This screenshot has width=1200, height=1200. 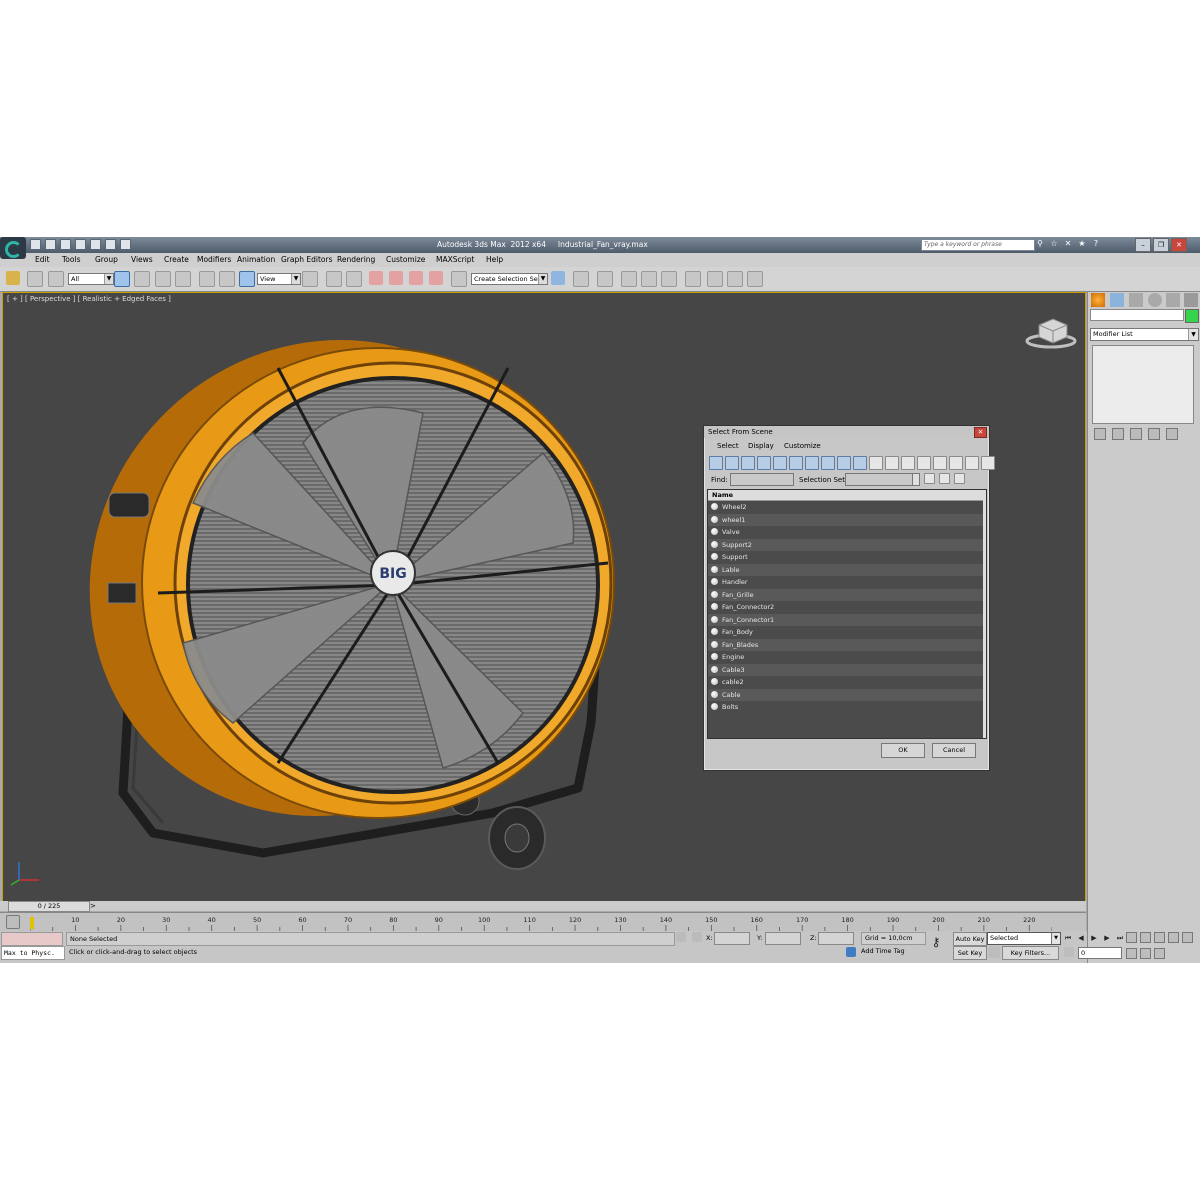 I want to click on list-item: Fan_Connector1, so click(x=845, y=619).